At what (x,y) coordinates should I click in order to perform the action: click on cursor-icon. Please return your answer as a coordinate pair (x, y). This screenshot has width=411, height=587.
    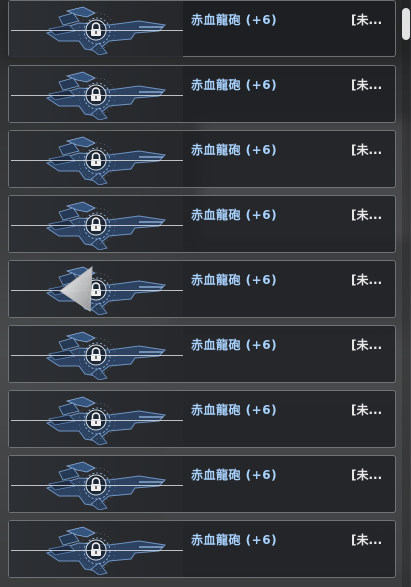
    Looking at the image, I should click on (76, 288).